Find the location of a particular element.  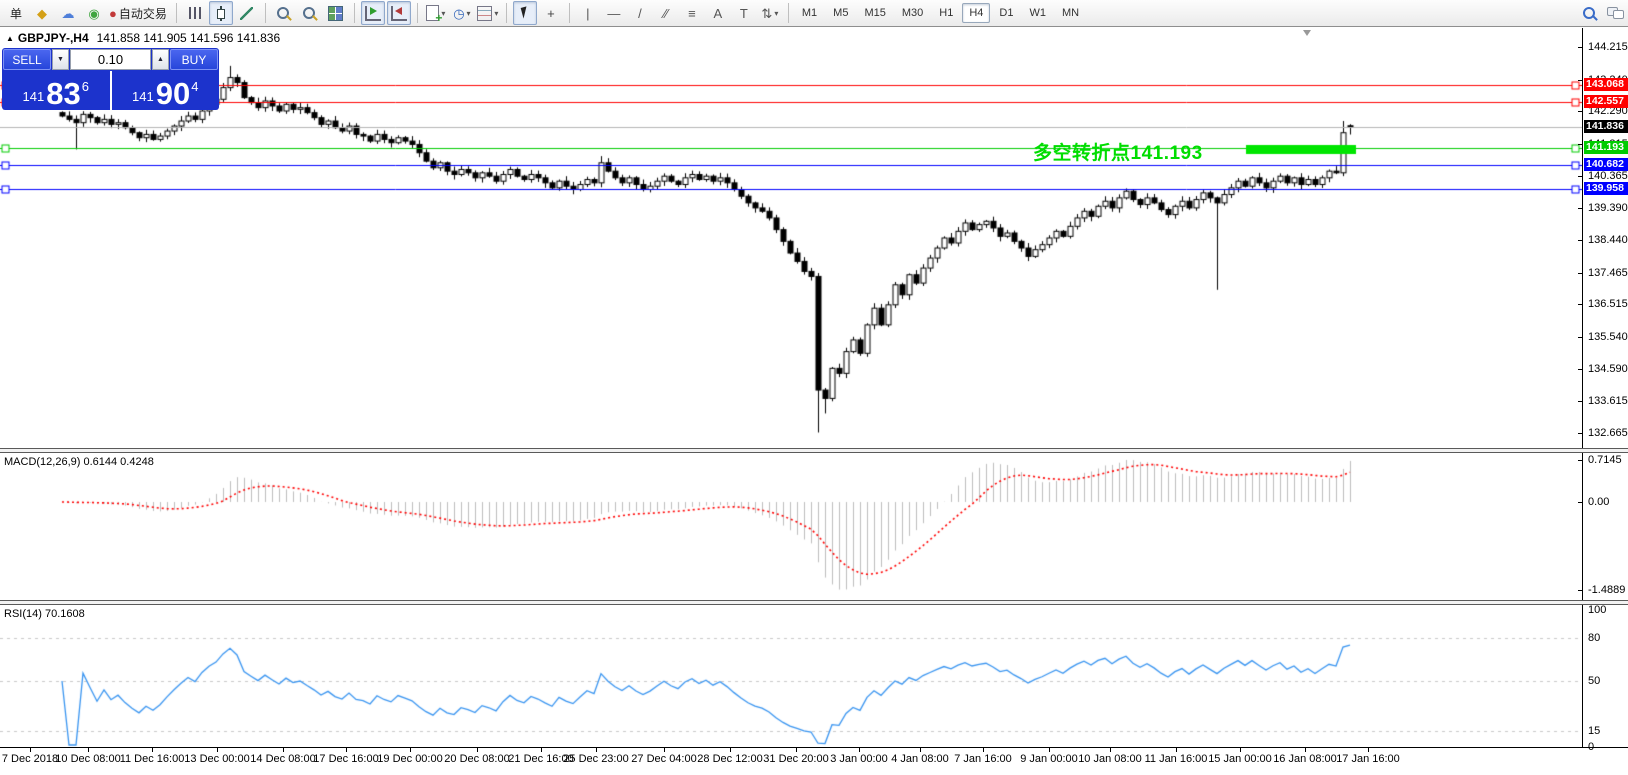

new-order-button: 单 is located at coordinates (16, 13).